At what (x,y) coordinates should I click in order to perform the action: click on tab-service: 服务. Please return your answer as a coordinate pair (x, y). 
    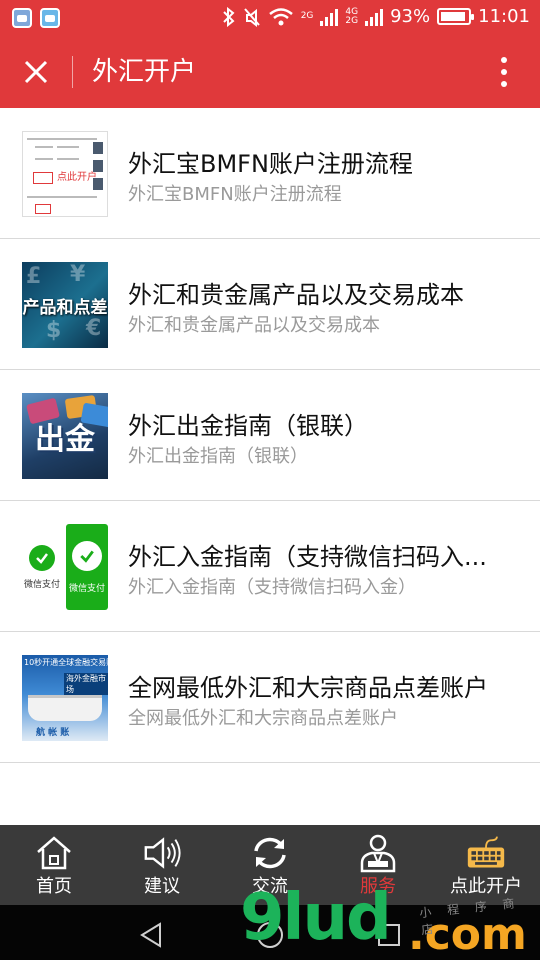
    Looking at the image, I should click on (378, 865).